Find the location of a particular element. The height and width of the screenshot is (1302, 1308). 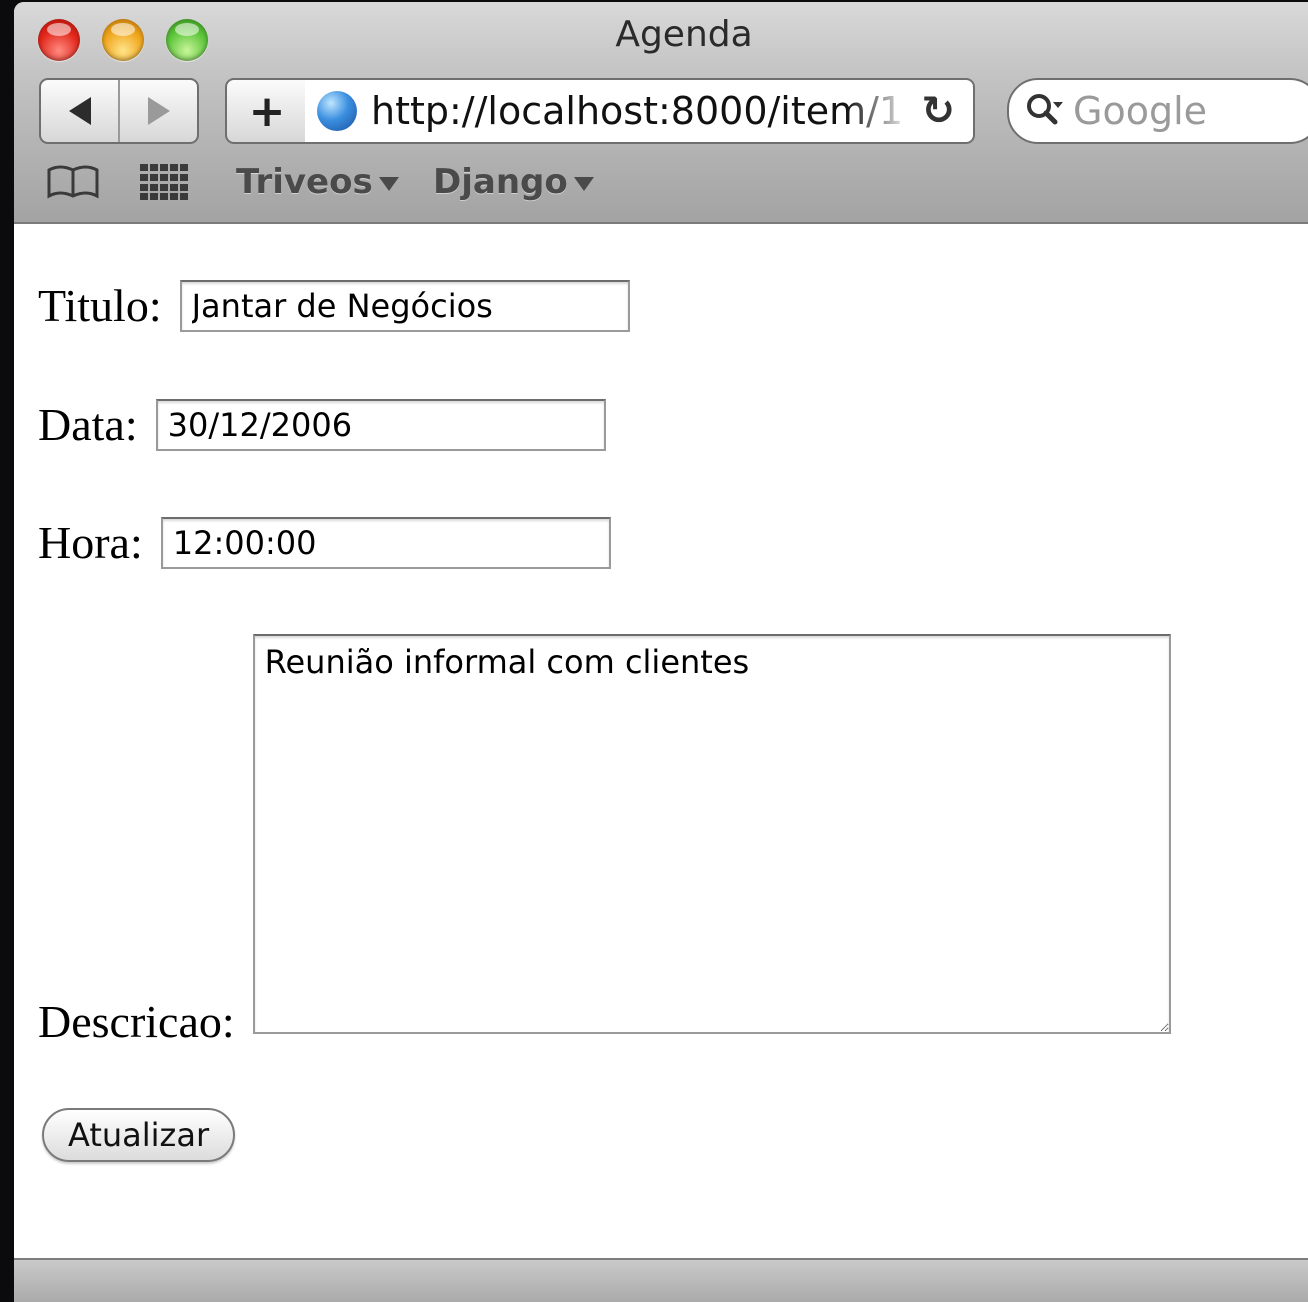

globe-icon is located at coordinates (337, 111).